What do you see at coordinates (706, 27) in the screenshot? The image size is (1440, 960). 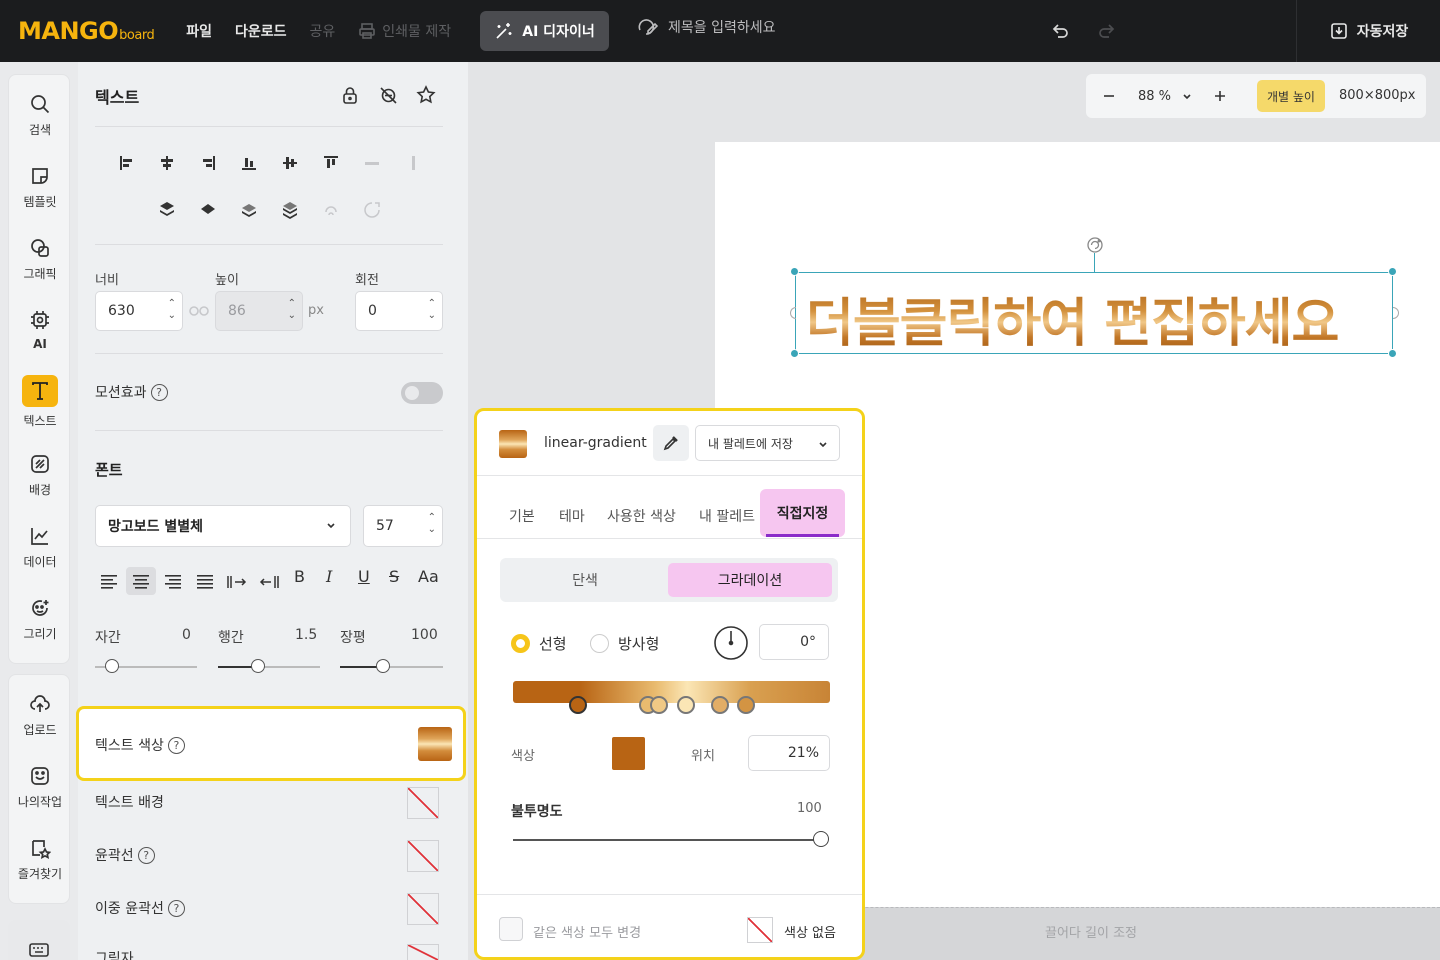 I see `title-input: 제목을 입력하세요` at bounding box center [706, 27].